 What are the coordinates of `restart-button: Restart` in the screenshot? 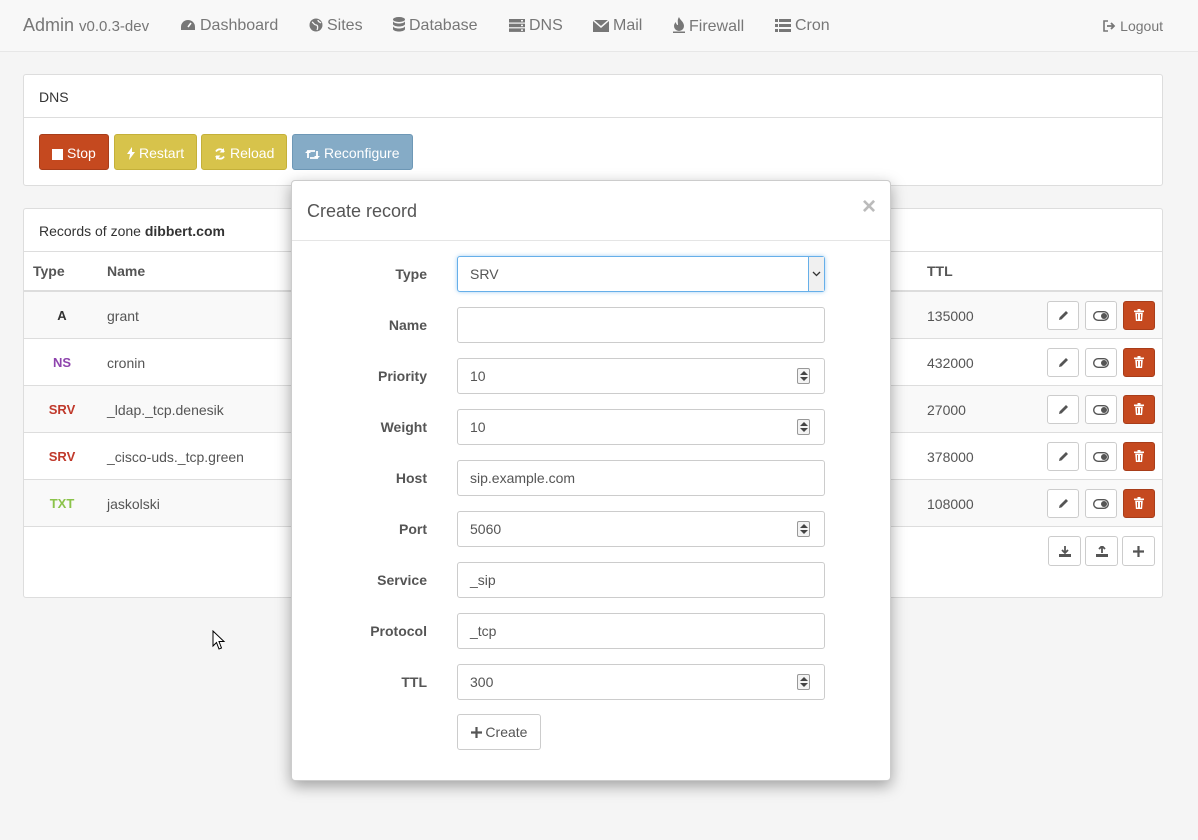 It's located at (156, 152).